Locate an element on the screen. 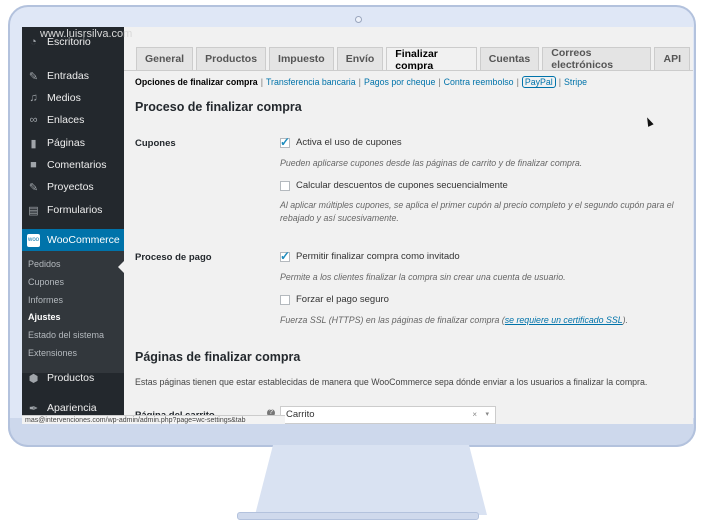 This screenshot has width=705, height=521. sidebar-item-label: Apariencia is located at coordinates (72, 408).